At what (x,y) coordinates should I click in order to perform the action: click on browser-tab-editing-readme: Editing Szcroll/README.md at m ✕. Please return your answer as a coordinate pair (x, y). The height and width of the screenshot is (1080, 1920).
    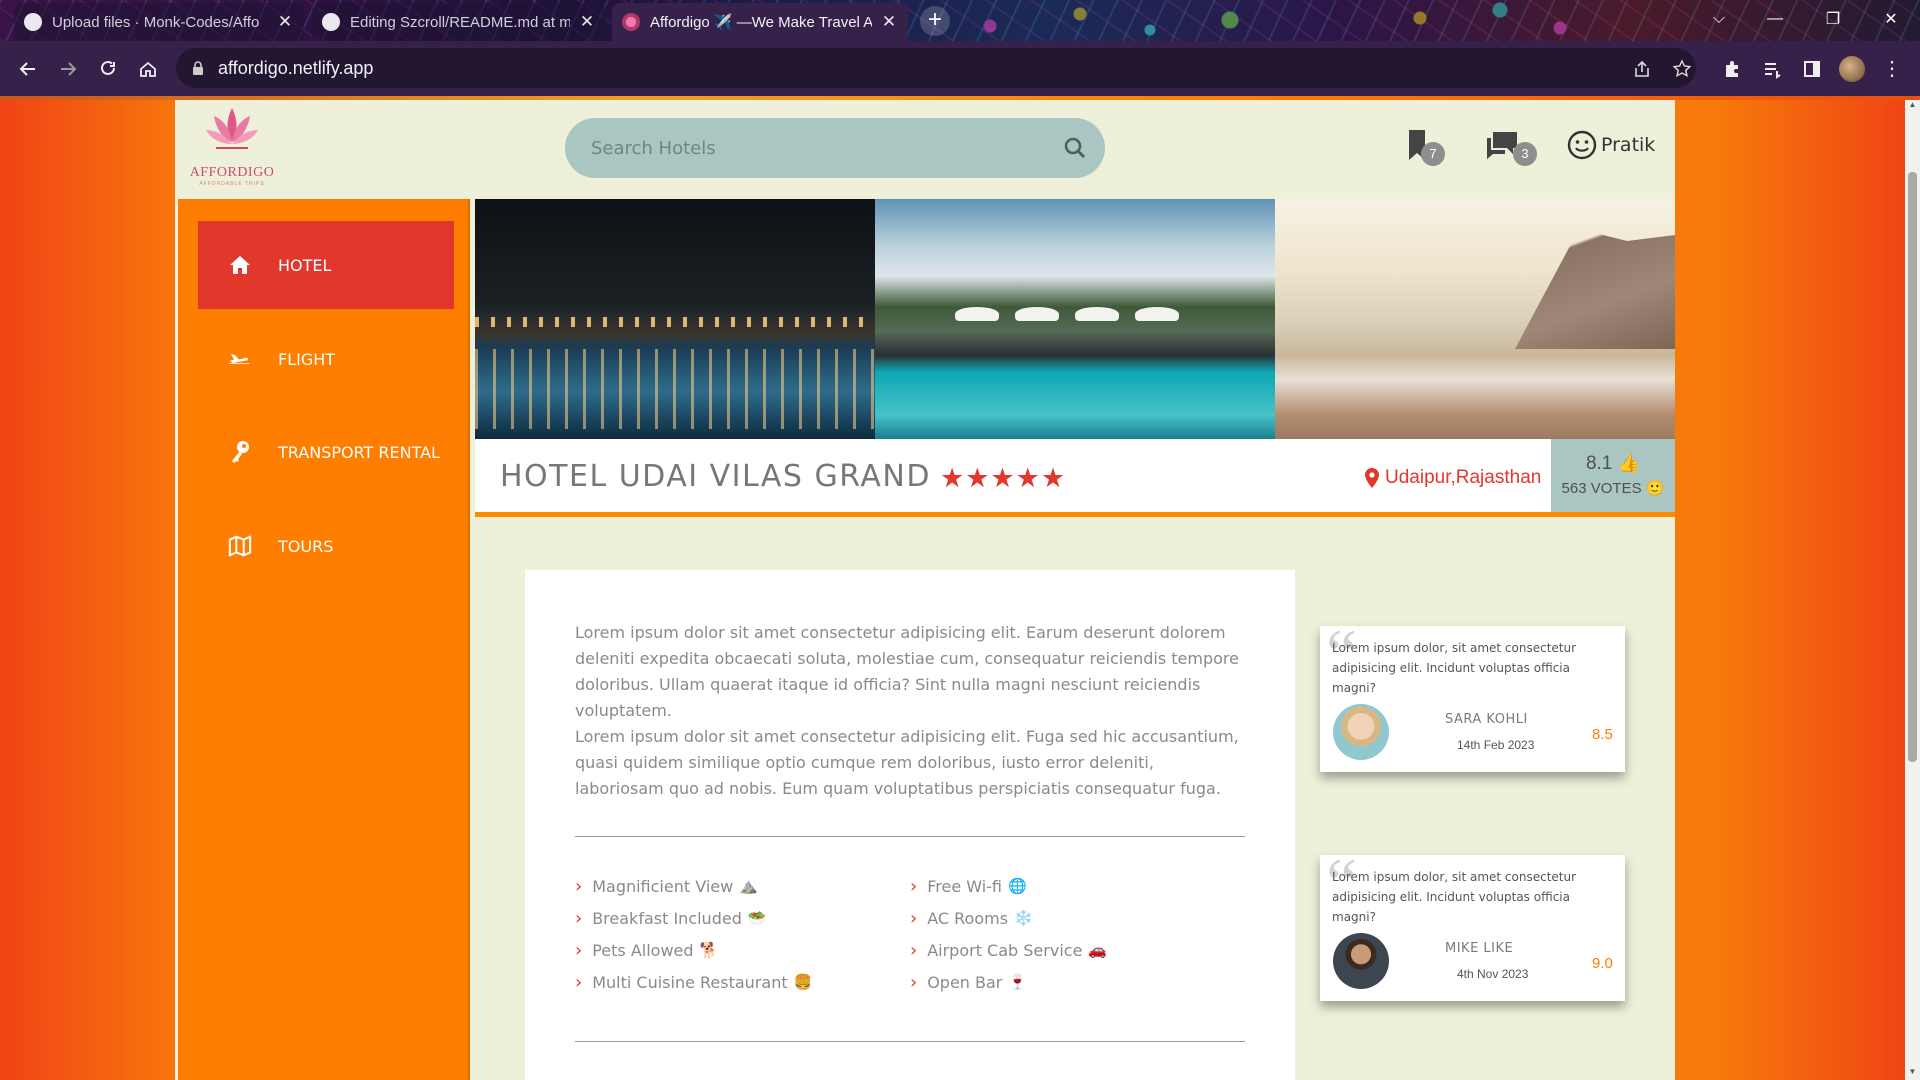
    Looking at the image, I should click on (459, 22).